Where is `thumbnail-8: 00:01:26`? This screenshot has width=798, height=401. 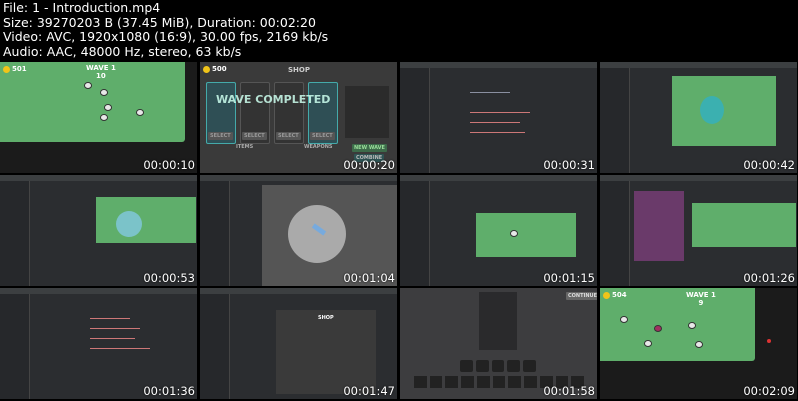 thumbnail-8: 00:01:26 is located at coordinates (698, 230).